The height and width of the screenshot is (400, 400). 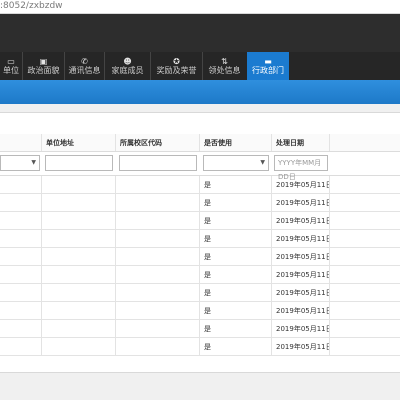 I want to click on tab-political: ▣ 政治面貌, so click(x=43, y=66).